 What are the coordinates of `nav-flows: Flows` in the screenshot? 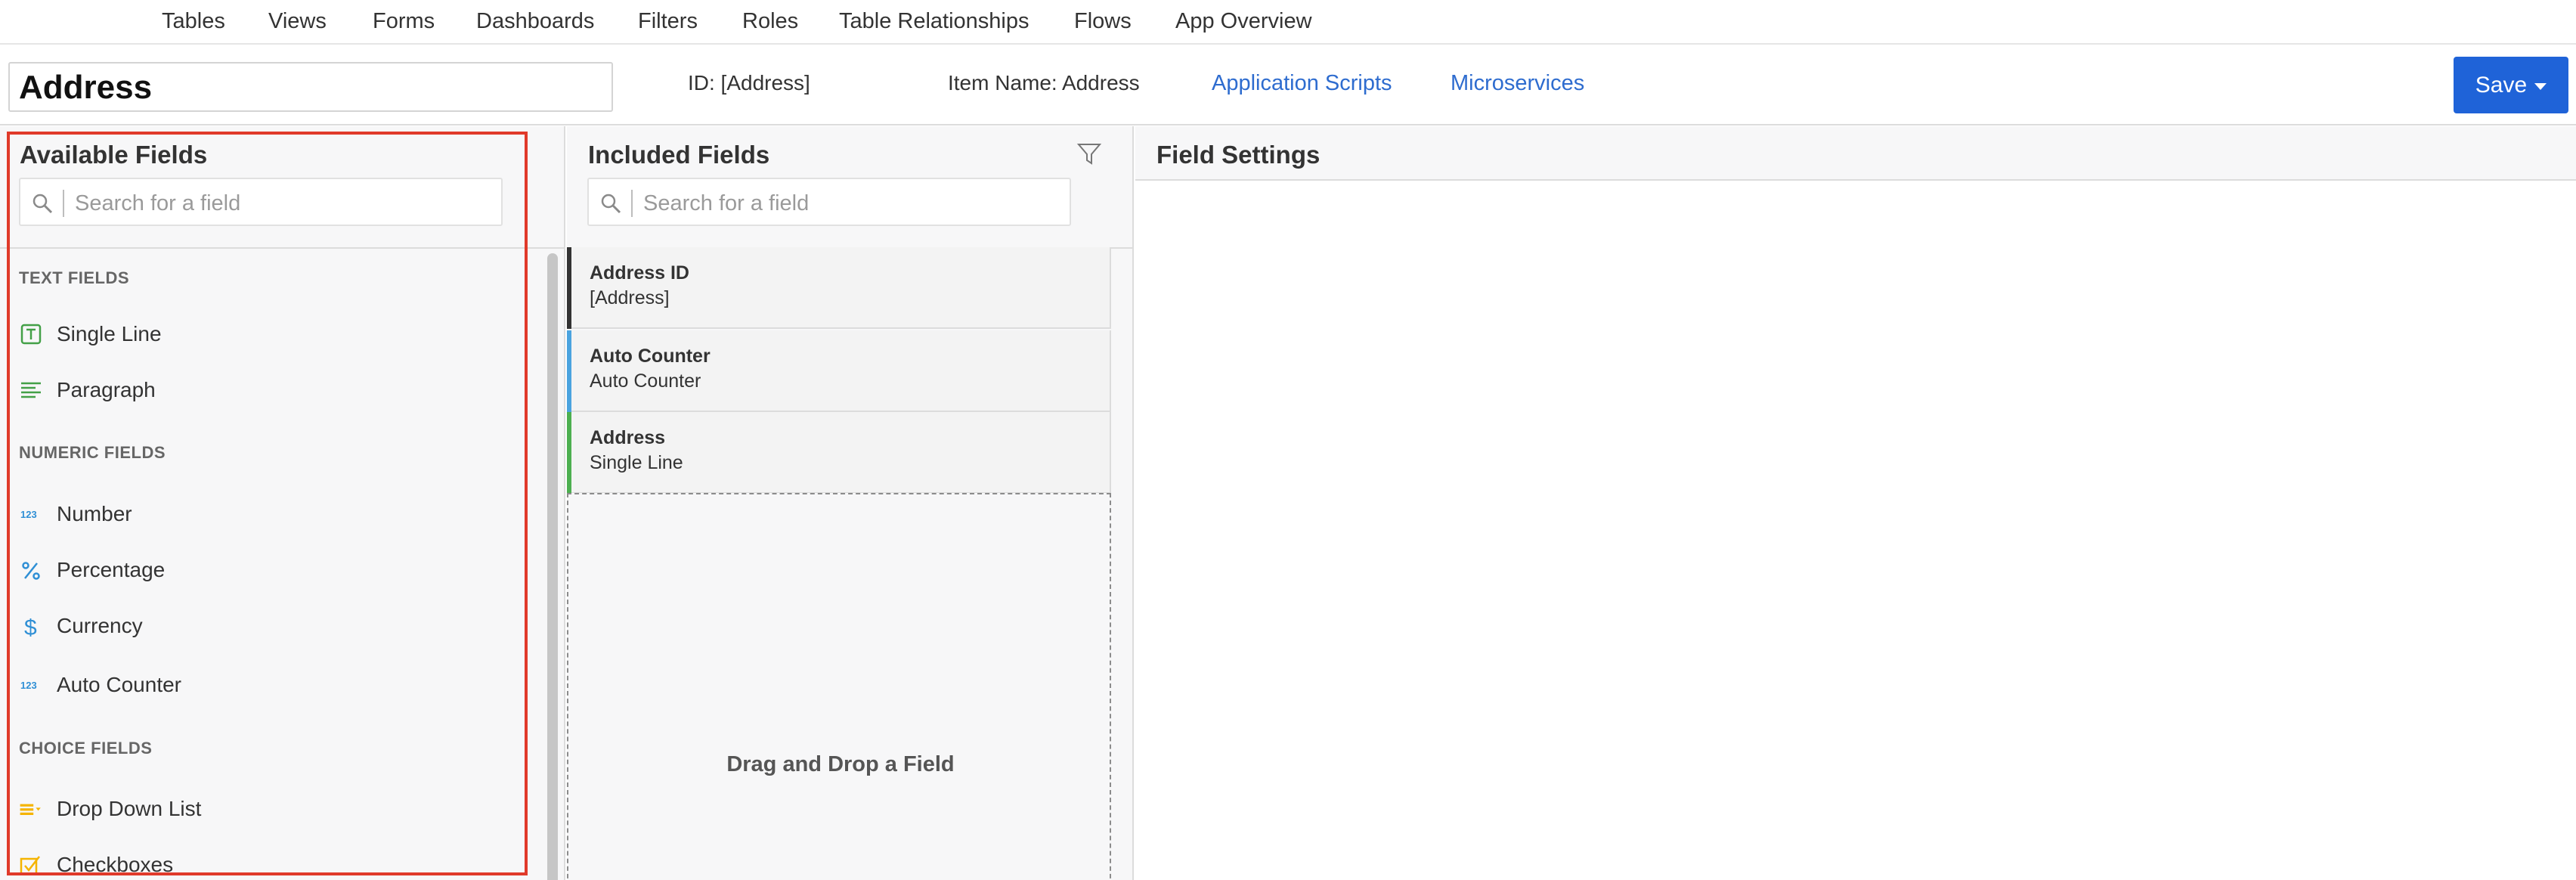 It's located at (1103, 21).